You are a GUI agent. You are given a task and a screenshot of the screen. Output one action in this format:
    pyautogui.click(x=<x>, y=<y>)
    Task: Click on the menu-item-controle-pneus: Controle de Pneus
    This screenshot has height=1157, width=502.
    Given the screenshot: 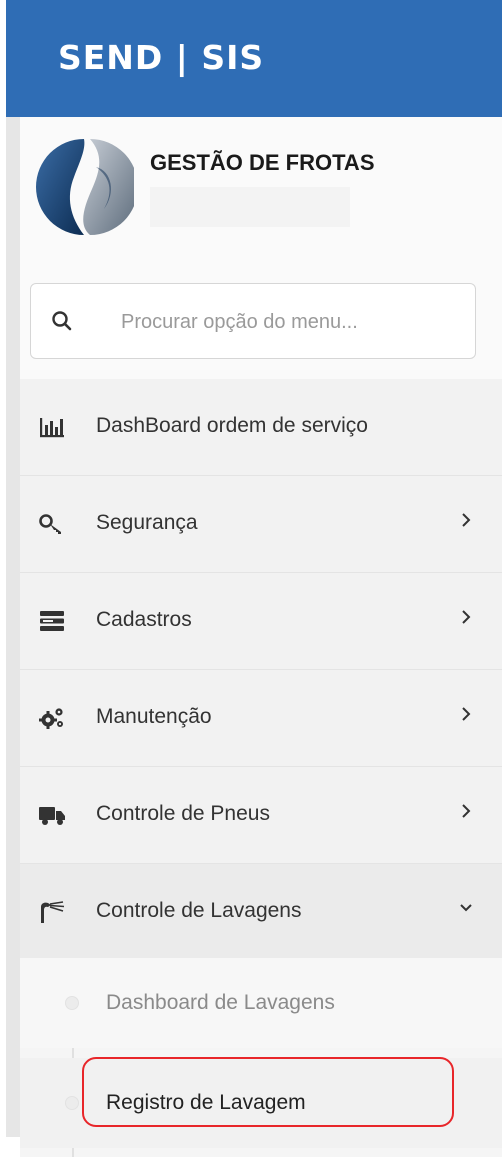 What is the action you would take?
    pyautogui.click(x=261, y=815)
    